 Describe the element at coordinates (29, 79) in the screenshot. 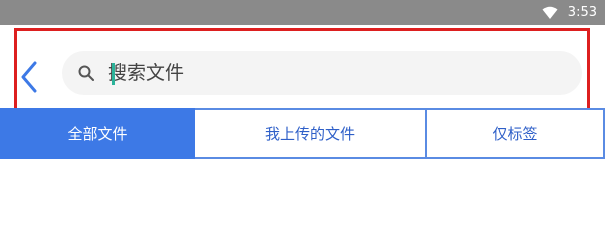

I see `chevron-left-icon` at that location.